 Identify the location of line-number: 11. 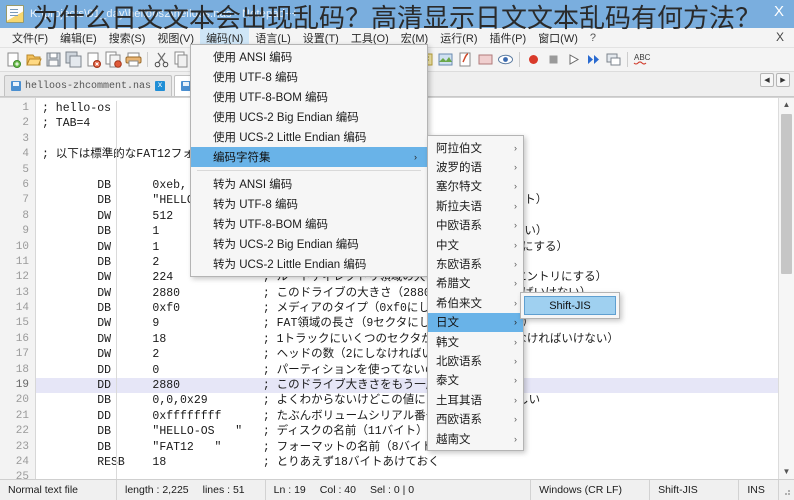
(22, 261).